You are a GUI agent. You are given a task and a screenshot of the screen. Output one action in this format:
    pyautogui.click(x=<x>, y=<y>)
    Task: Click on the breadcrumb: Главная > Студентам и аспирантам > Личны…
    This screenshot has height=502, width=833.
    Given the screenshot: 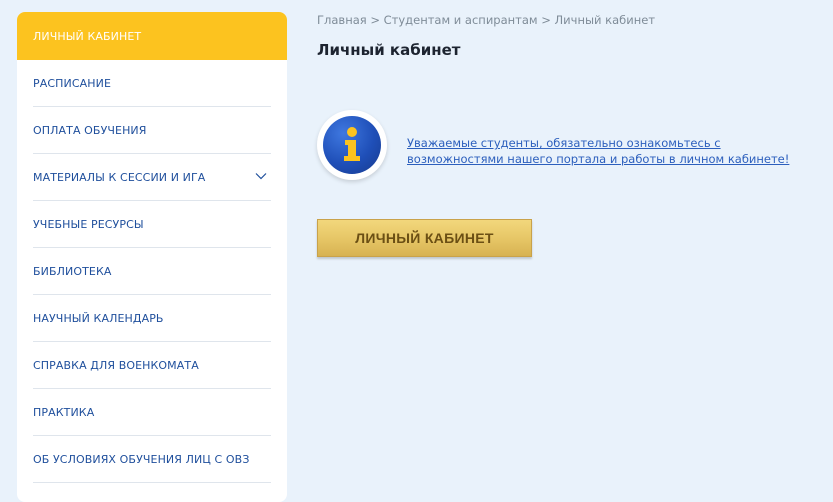 What is the action you would take?
    pyautogui.click(x=486, y=20)
    